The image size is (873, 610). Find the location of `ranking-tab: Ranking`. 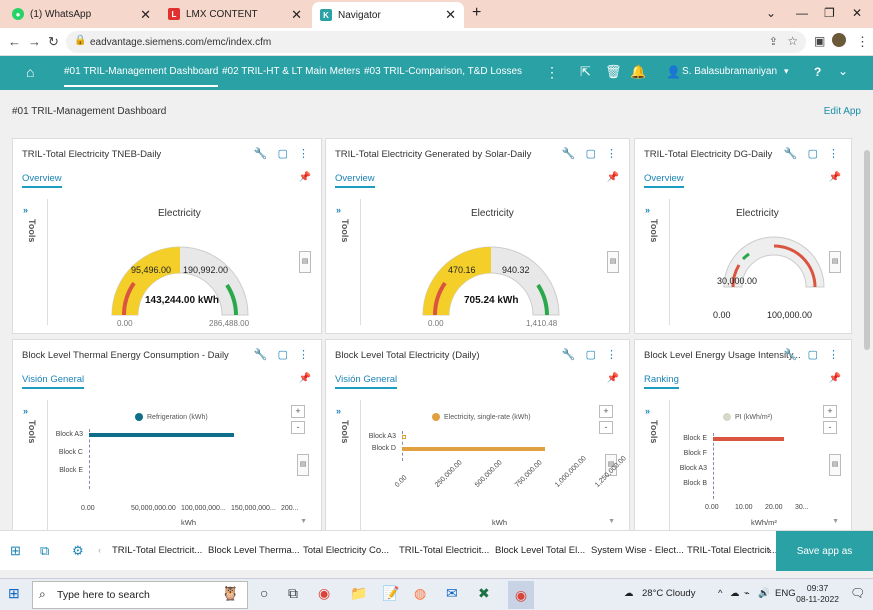

ranking-tab: Ranking is located at coordinates (661, 381).